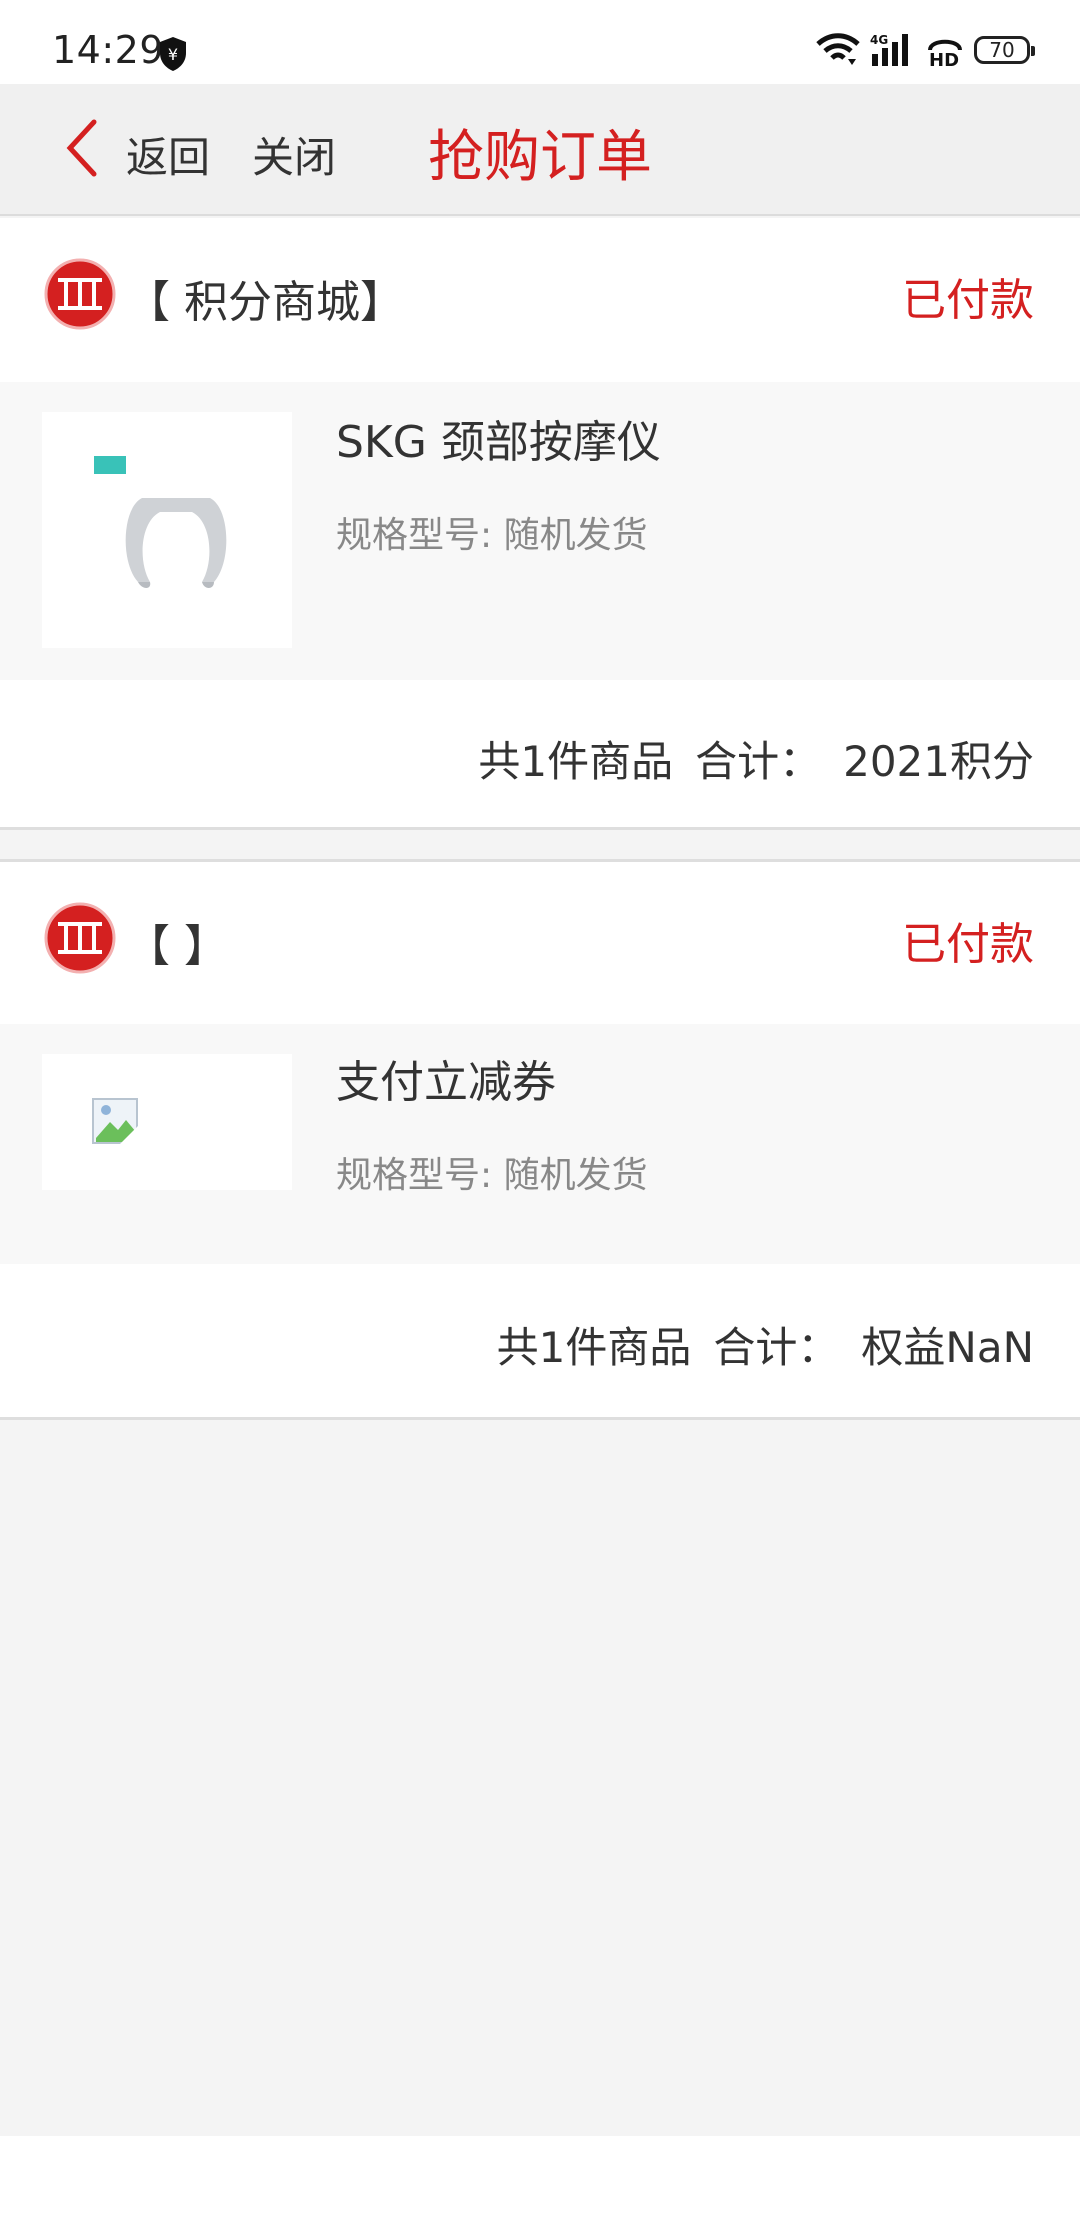 The height and width of the screenshot is (2232, 1080). I want to click on yuan-shield-icon: ¥, so click(173, 54).